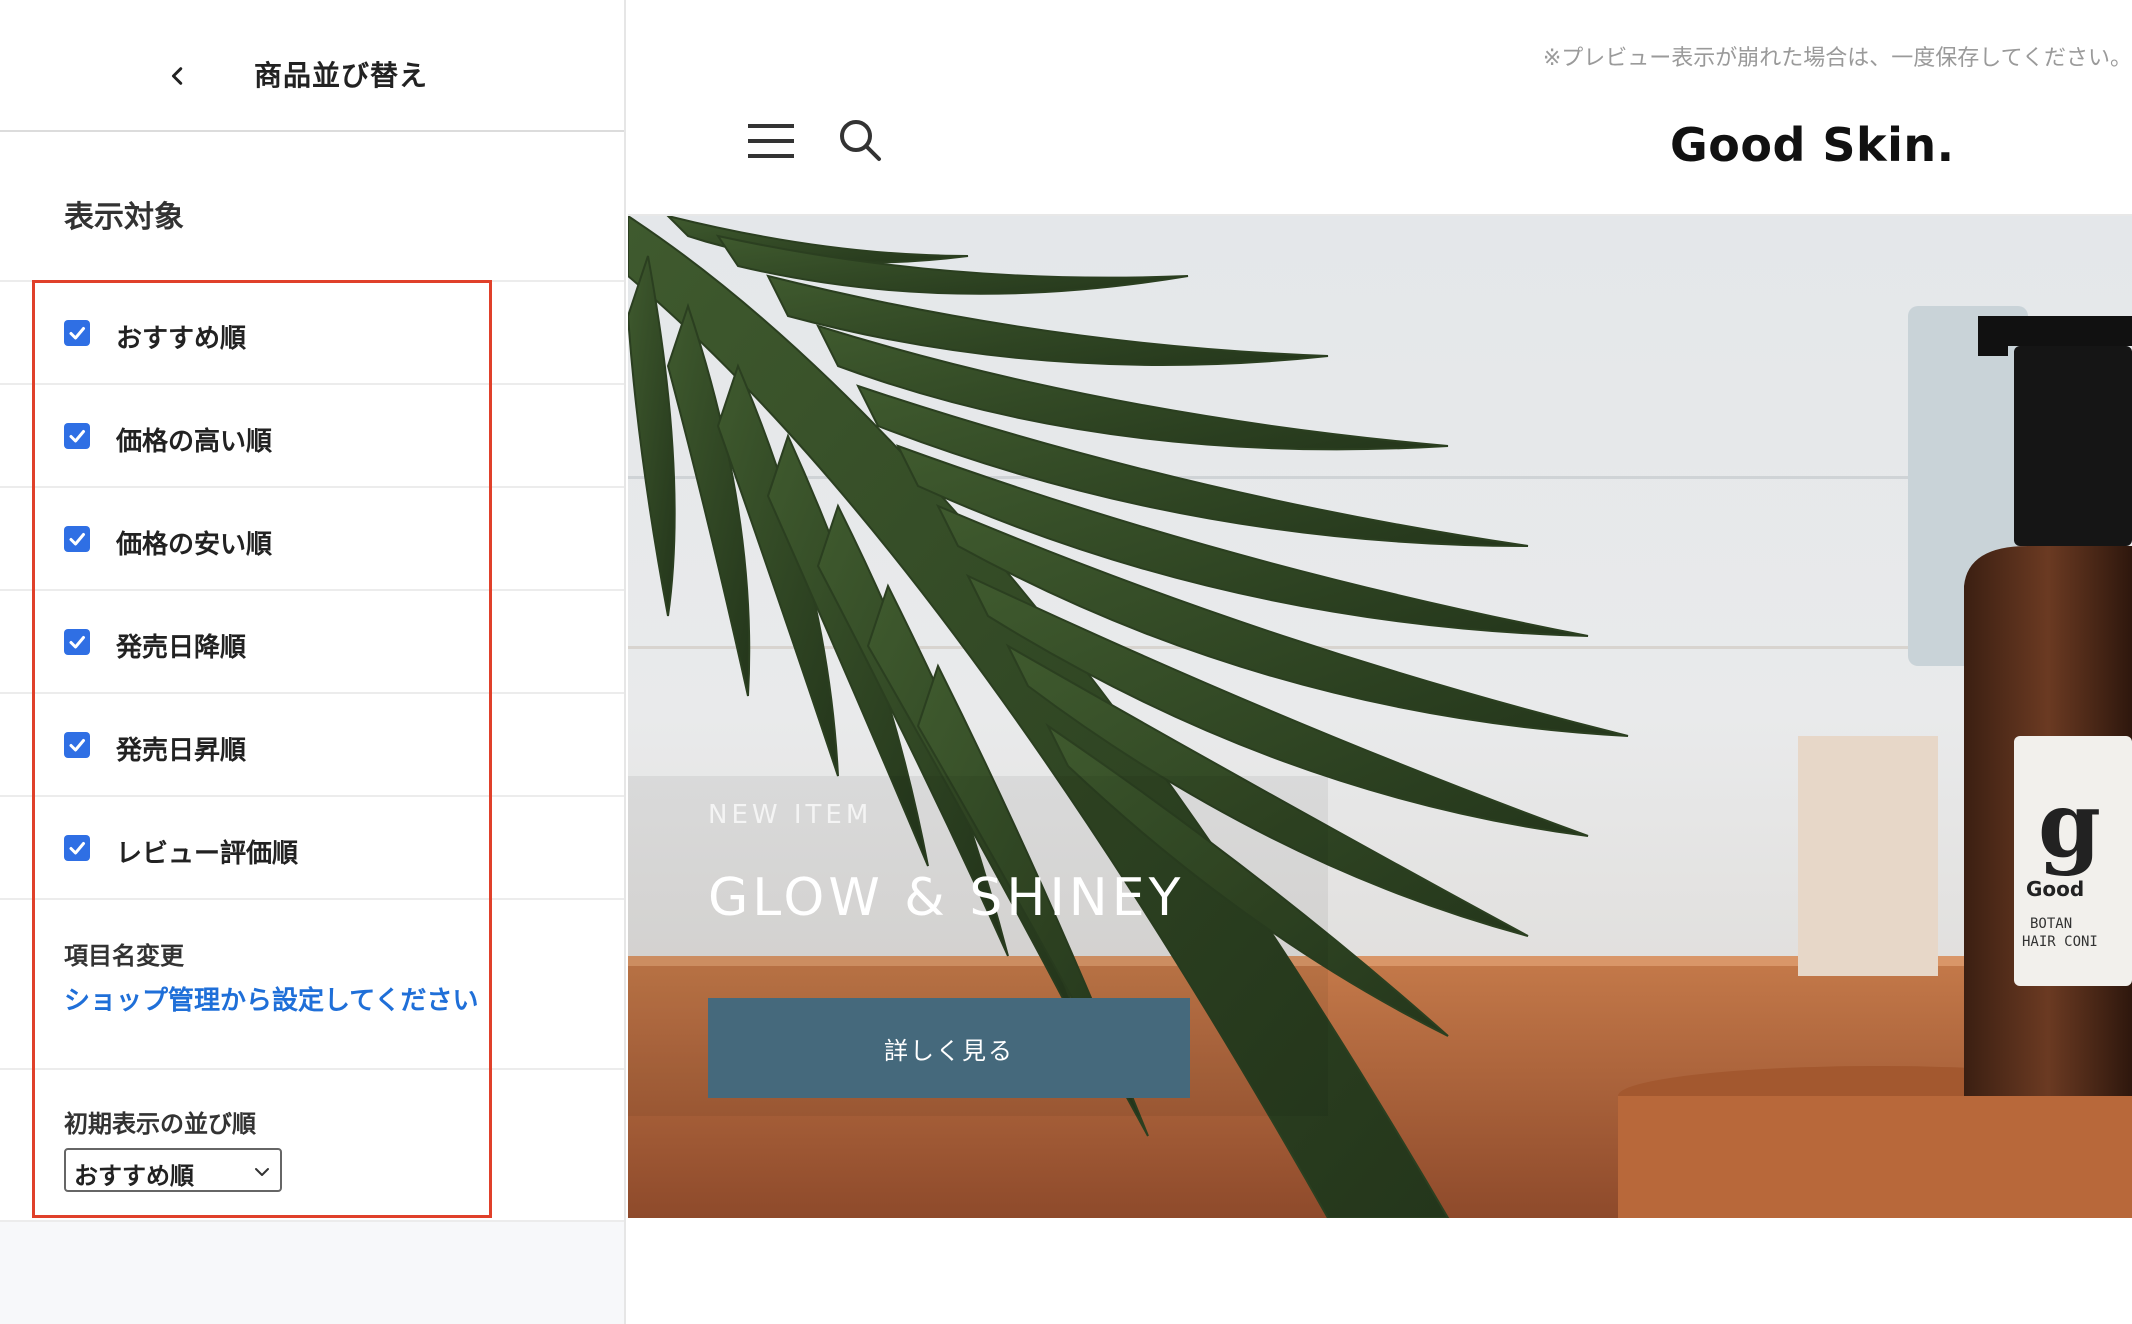  Describe the element at coordinates (262, 1172) in the screenshot. I see `chevron-down-icon` at that location.